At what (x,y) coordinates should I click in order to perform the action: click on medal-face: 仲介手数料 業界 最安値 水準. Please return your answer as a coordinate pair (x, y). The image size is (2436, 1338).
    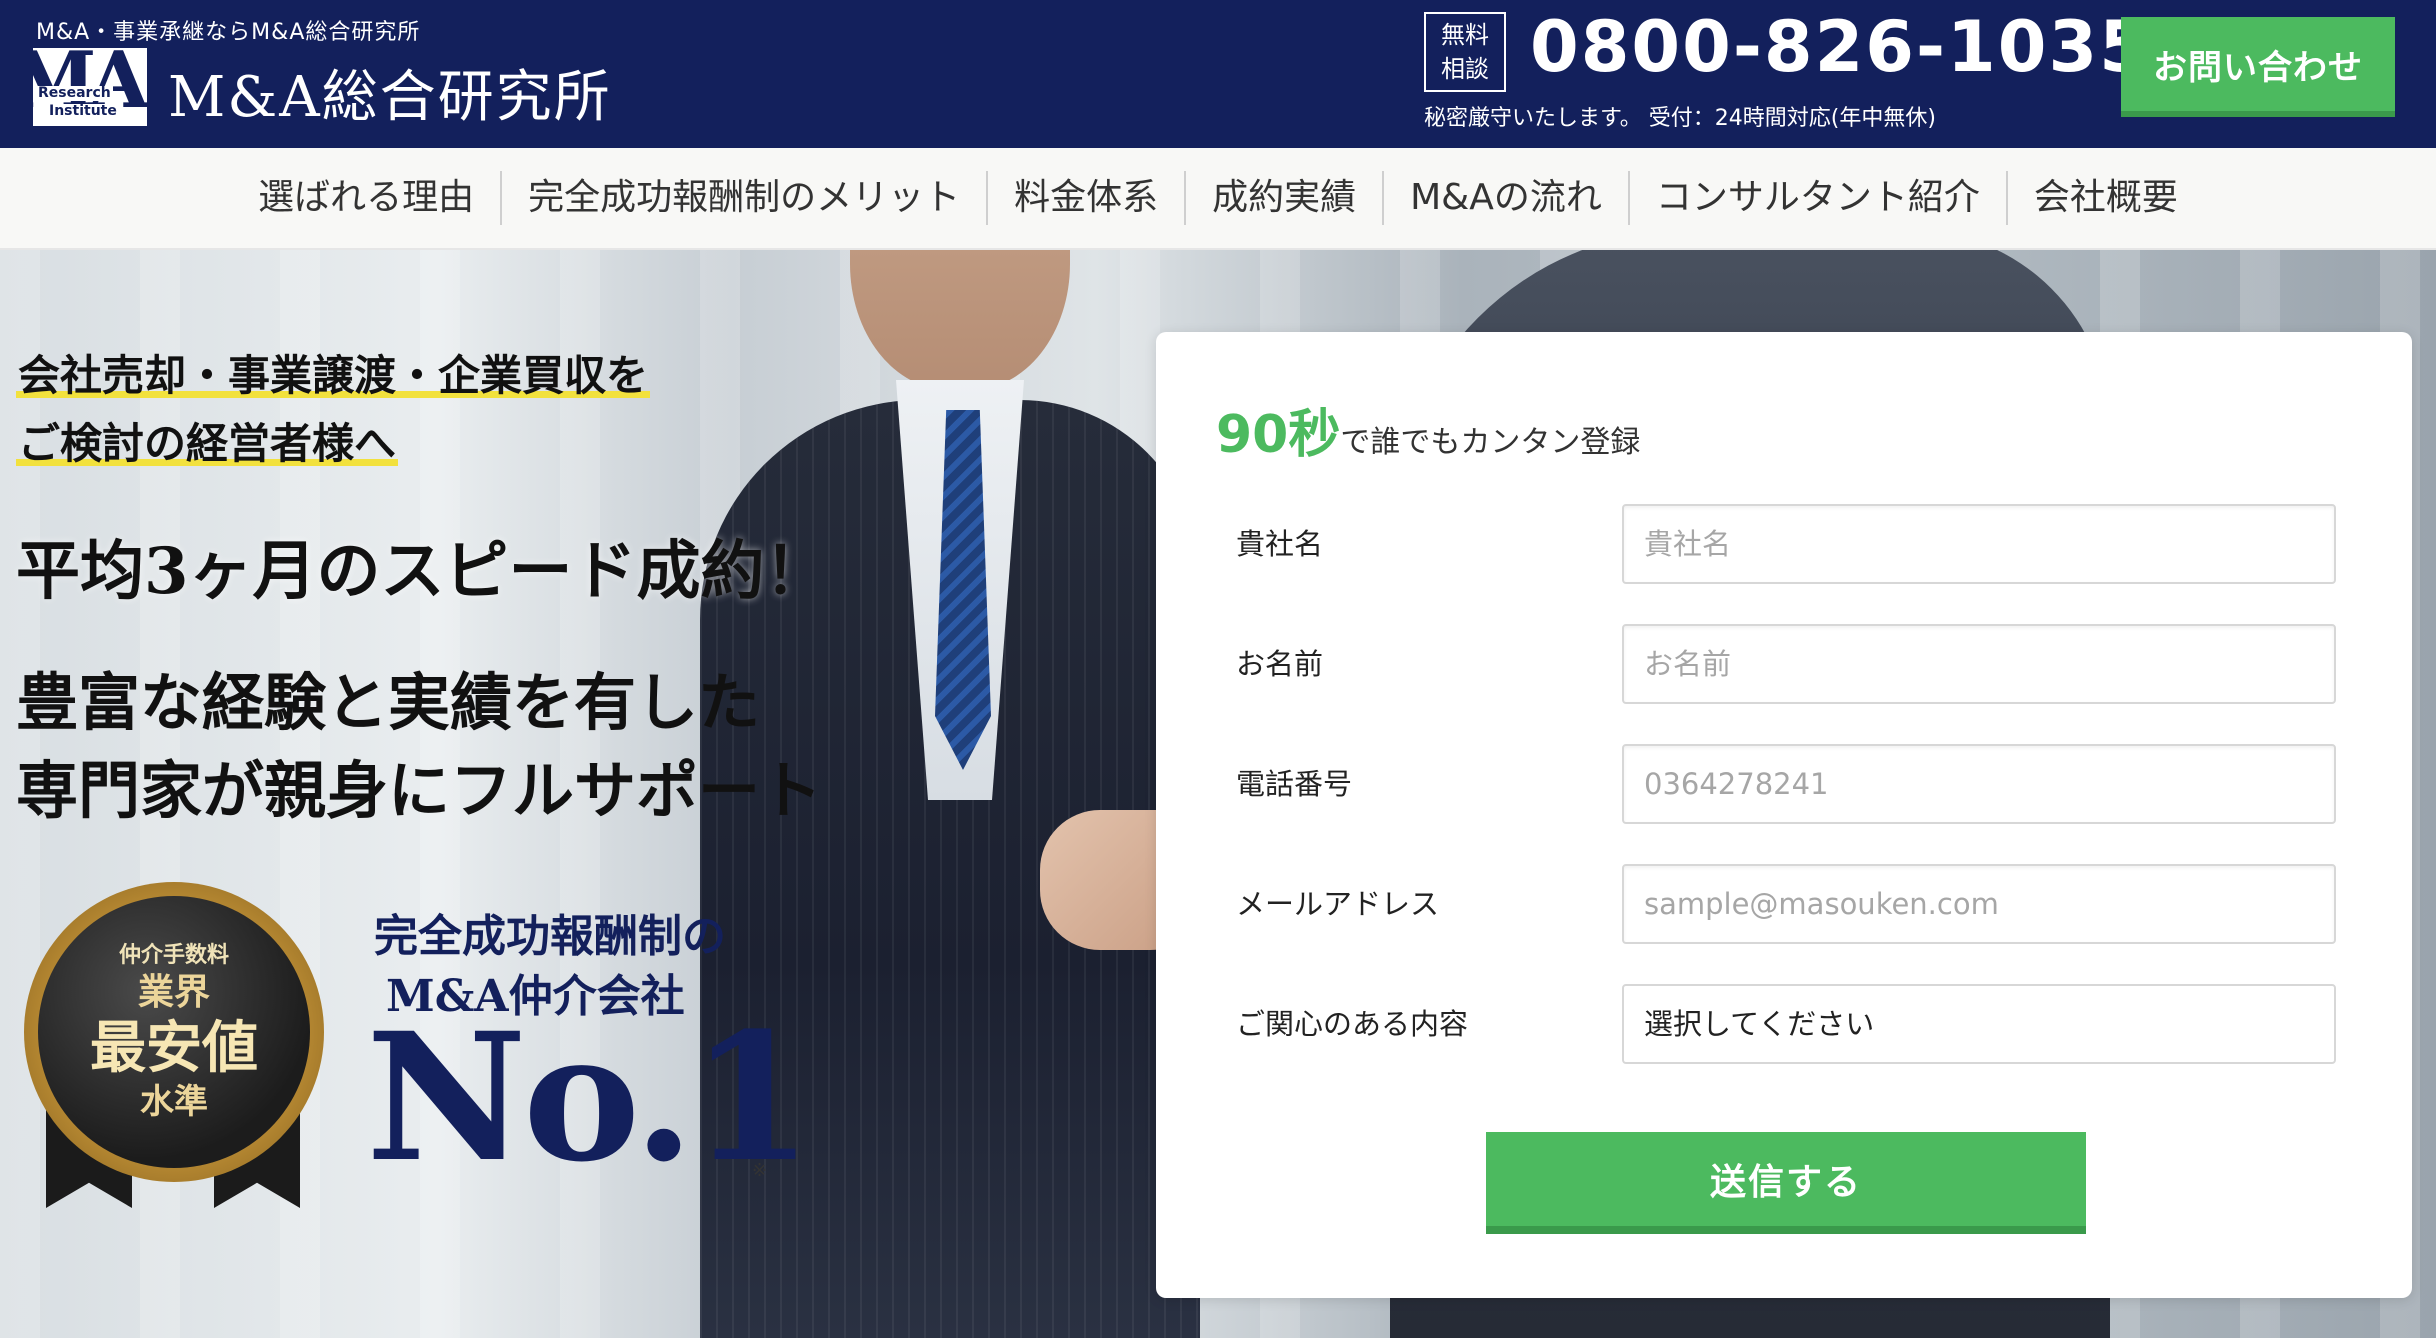
    Looking at the image, I should click on (174, 1032).